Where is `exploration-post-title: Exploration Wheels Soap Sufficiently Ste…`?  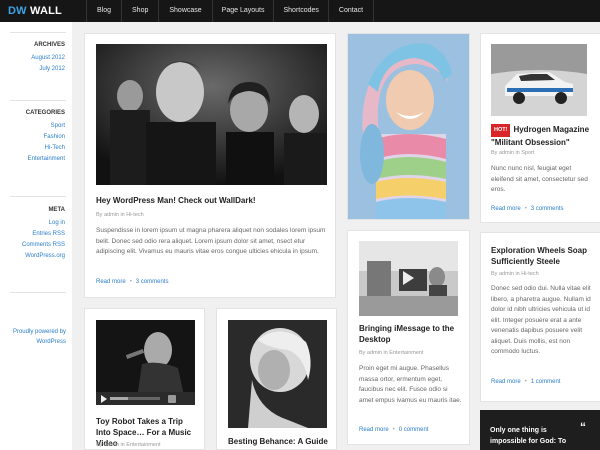
exploration-post-title: Exploration Wheels Soap Sufficiently Ste… is located at coordinates (542, 256).